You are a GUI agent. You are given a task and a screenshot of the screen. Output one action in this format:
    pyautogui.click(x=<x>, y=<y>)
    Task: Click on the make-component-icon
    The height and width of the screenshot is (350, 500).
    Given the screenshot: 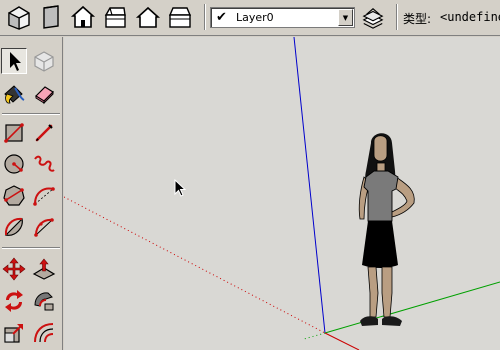 What is the action you would take?
    pyautogui.click(x=44, y=61)
    